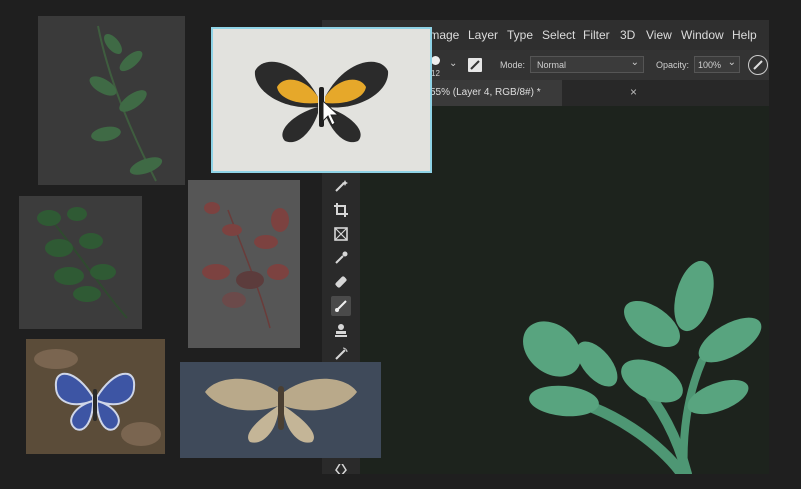 The height and width of the screenshot is (489, 801). I want to click on menu-type: Type, so click(520, 35).